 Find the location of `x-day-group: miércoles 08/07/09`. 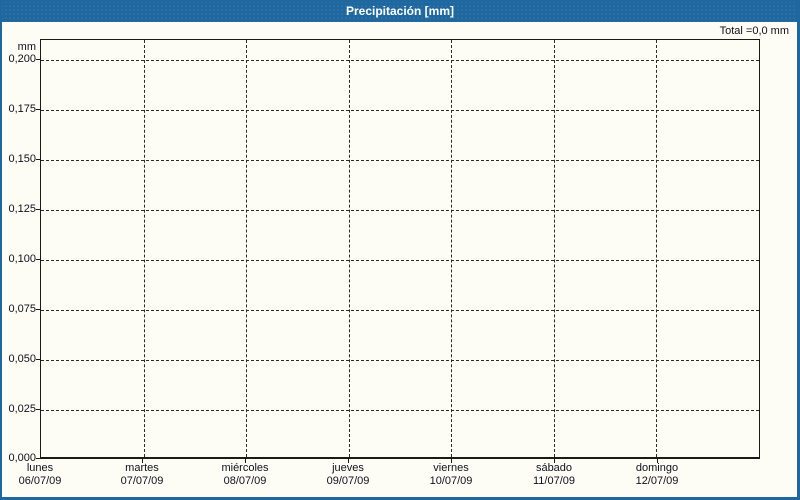

x-day-group: miércoles 08/07/09 is located at coordinates (244, 475).